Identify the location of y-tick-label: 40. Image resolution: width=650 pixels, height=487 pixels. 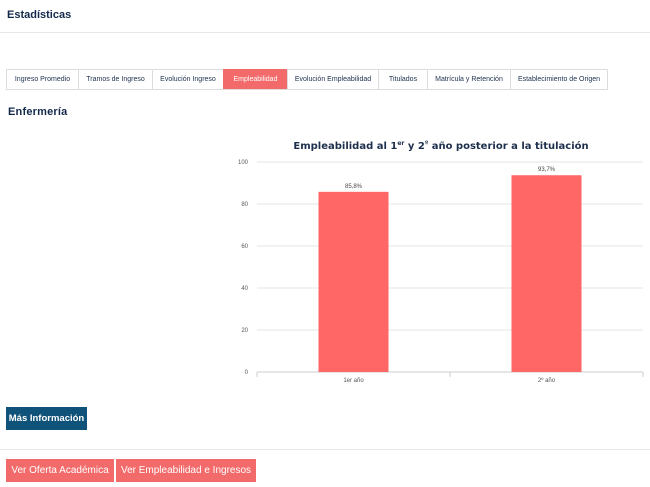
(244, 289).